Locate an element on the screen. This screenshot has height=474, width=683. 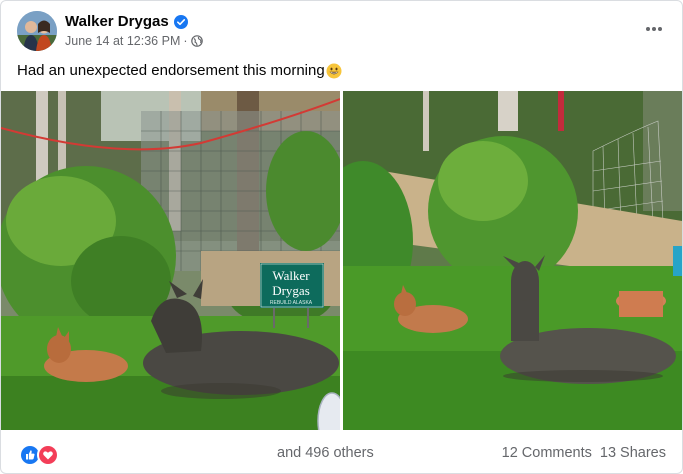
reactions-summary is located at coordinates (39, 455).